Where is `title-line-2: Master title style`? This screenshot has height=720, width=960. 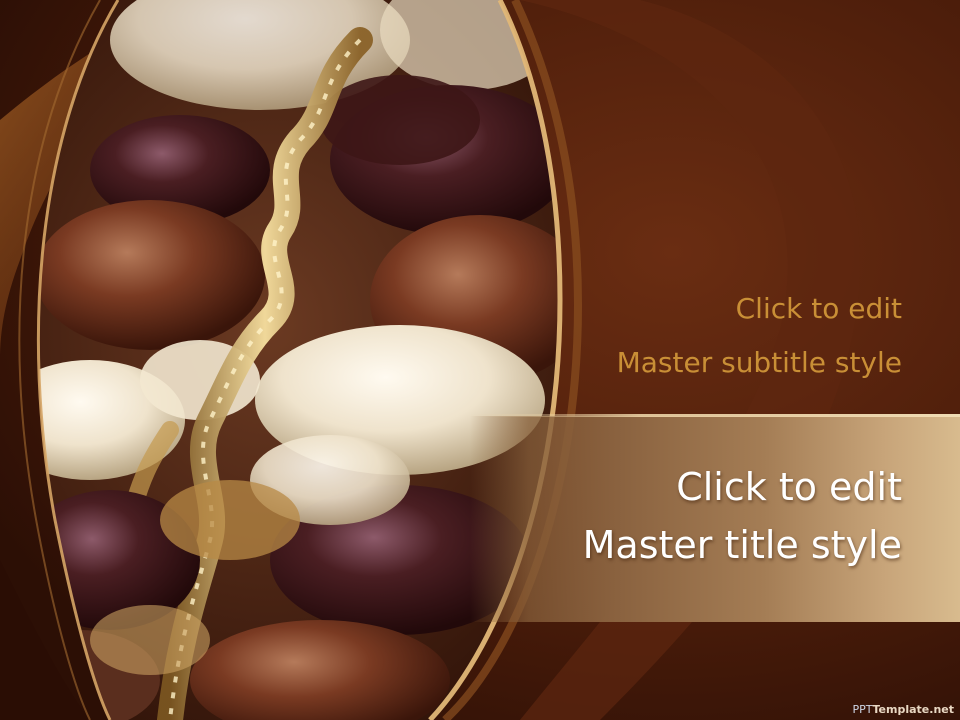
title-line-2: Master title style is located at coordinates (742, 545).